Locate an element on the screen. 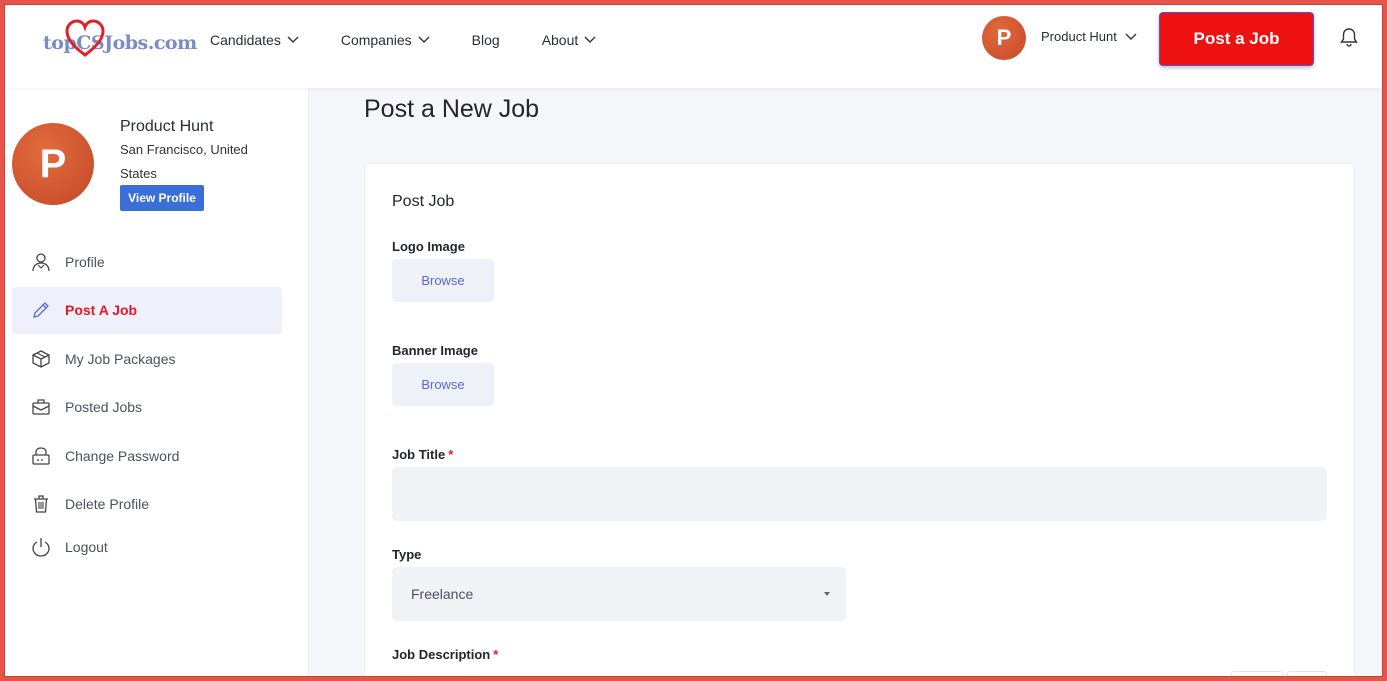 This screenshot has height=681, width=1387. nav-label: Blog is located at coordinates (485, 40).